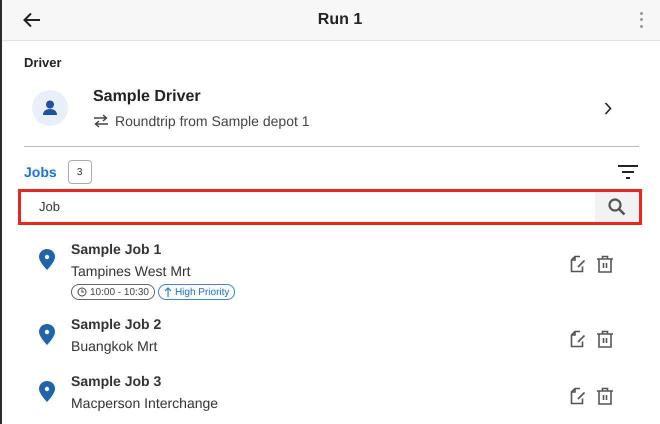 Image resolution: width=660 pixels, height=424 pixels. What do you see at coordinates (40, 172) in the screenshot?
I see `jobs-tab: Jobs` at bounding box center [40, 172].